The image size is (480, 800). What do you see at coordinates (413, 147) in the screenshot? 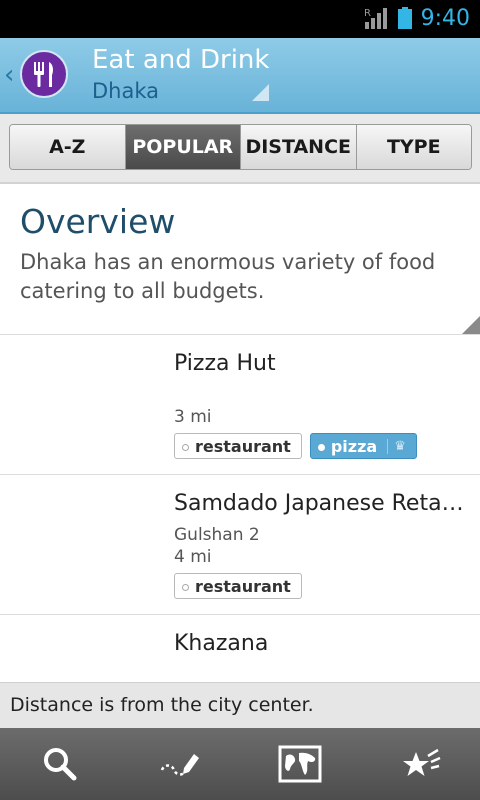
I see `tab-type: TYPE` at bounding box center [413, 147].